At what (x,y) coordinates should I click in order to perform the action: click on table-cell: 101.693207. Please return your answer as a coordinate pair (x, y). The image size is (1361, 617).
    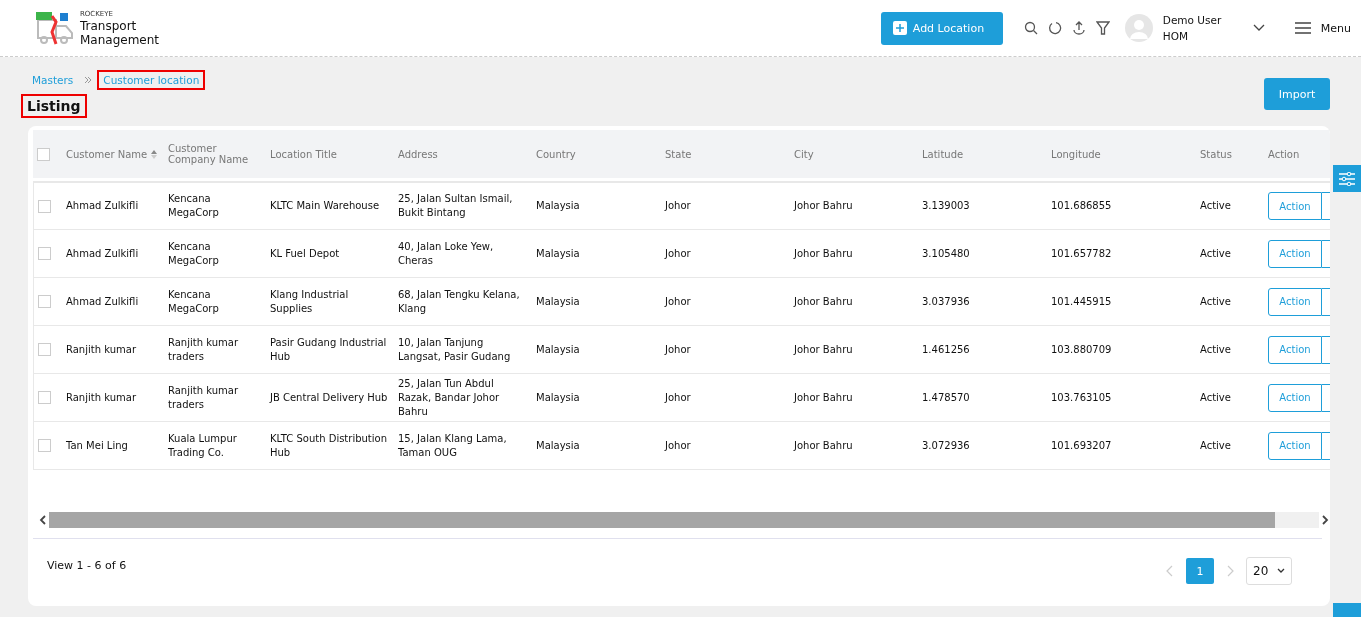
    Looking at the image, I should click on (1081, 445).